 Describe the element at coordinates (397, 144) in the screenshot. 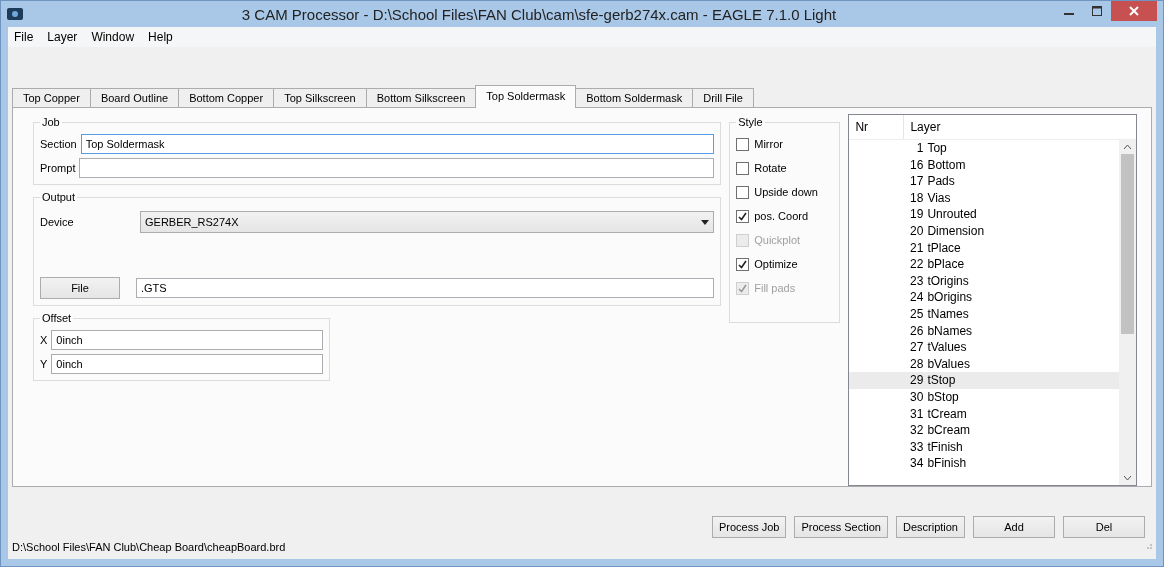

I see `section-field: Top Soldermask` at that location.